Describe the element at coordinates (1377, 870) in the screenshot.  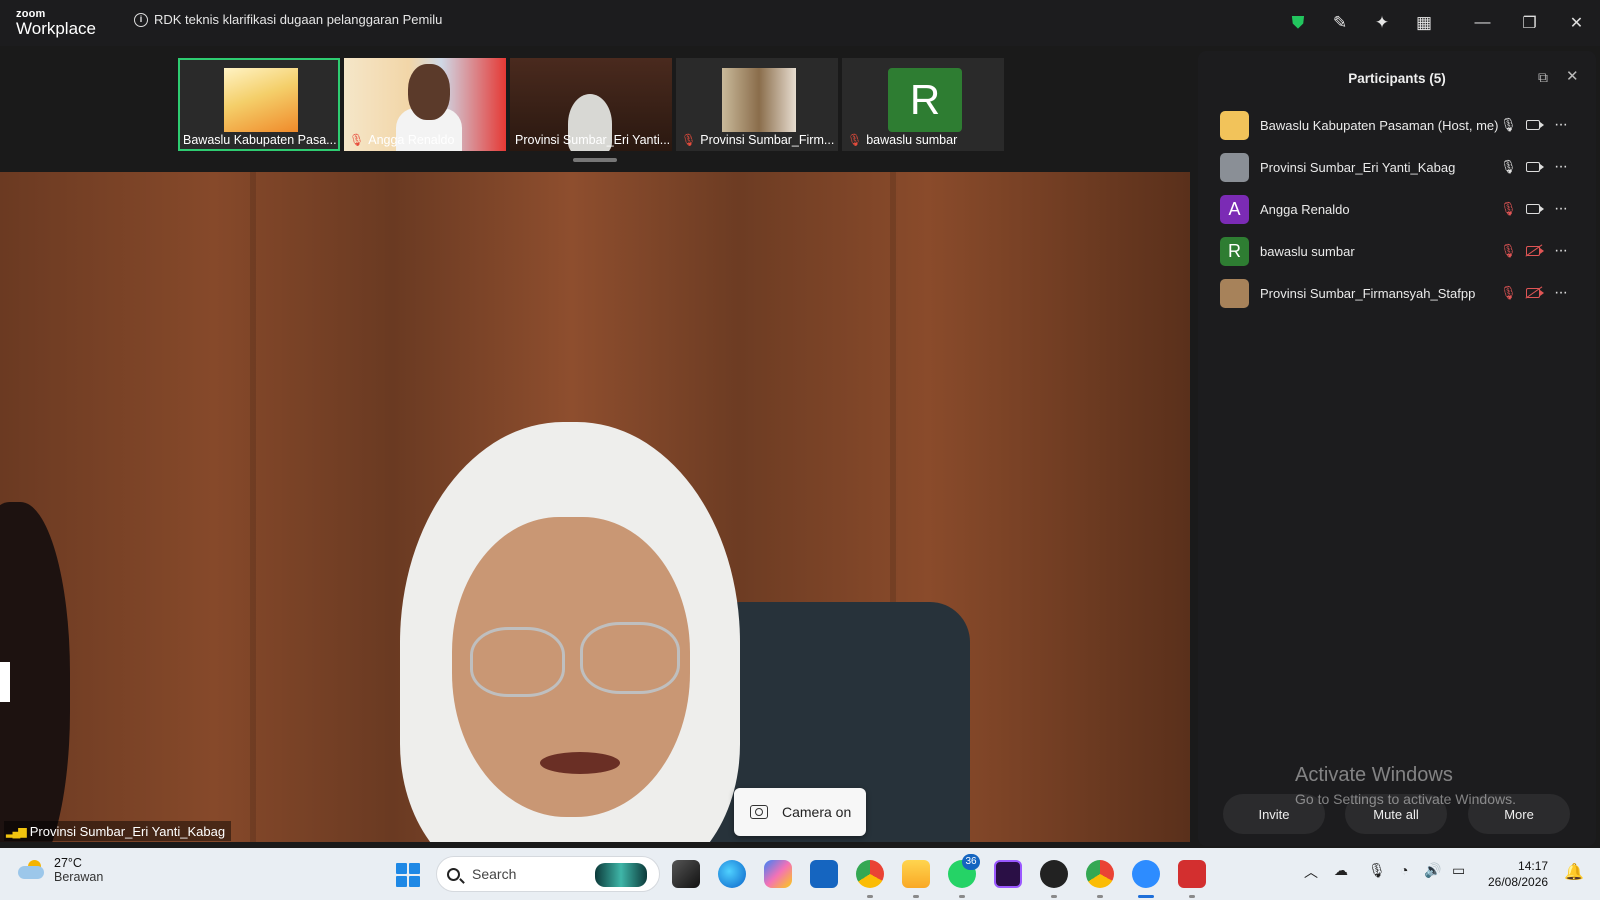
I see `microphone-icon: 🎙` at that location.